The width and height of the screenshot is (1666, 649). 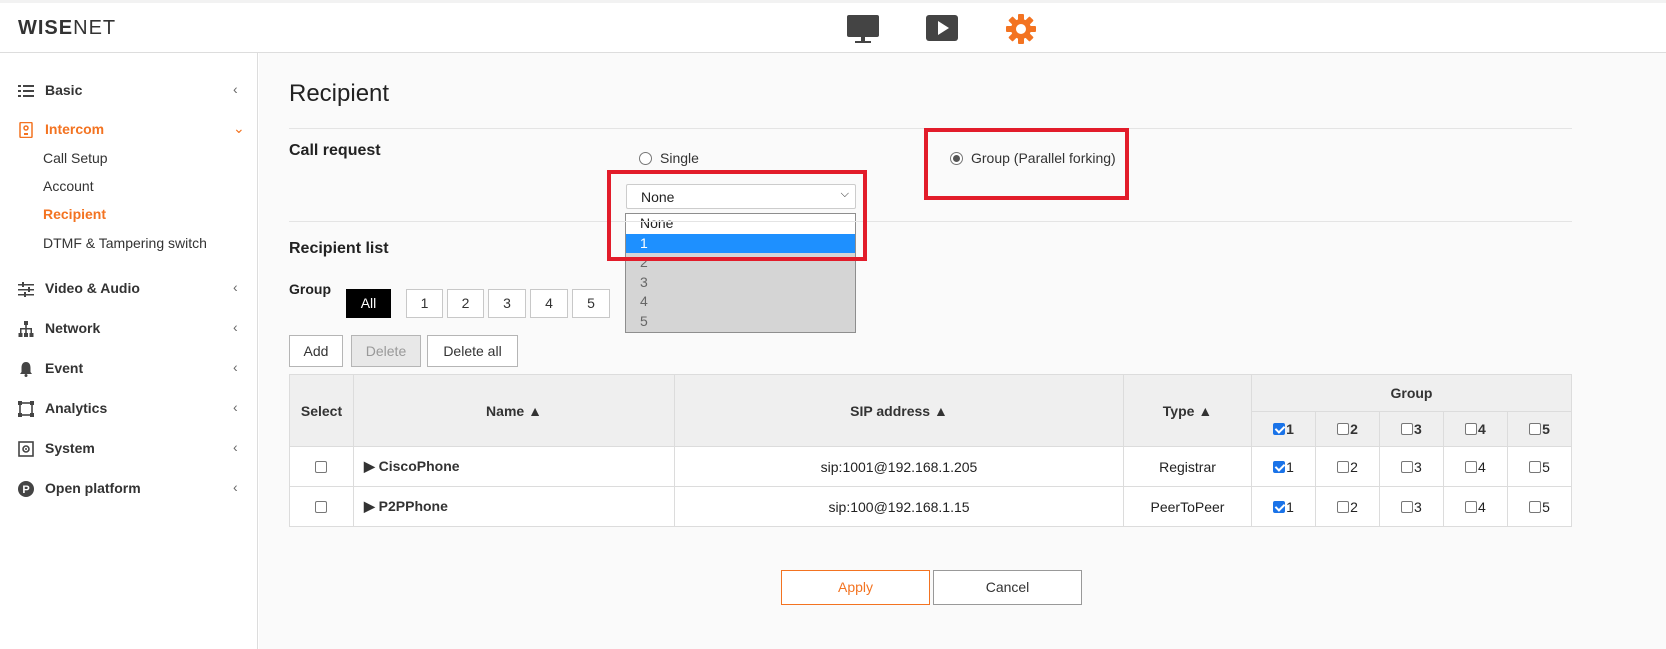 I want to click on platform-icon: P, so click(x=26, y=489).